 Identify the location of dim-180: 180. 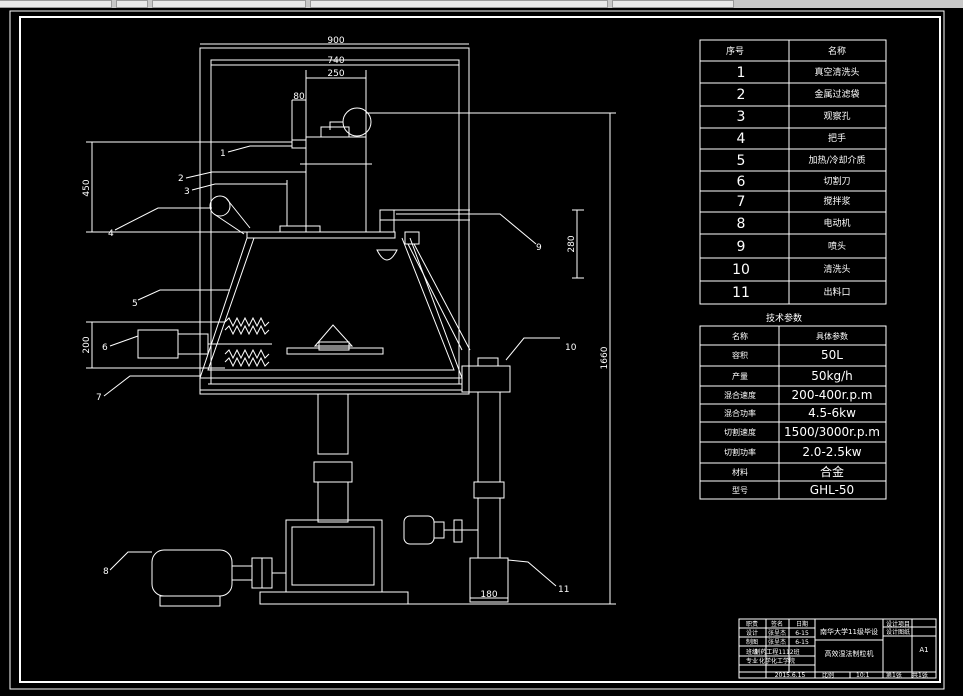
(488, 595).